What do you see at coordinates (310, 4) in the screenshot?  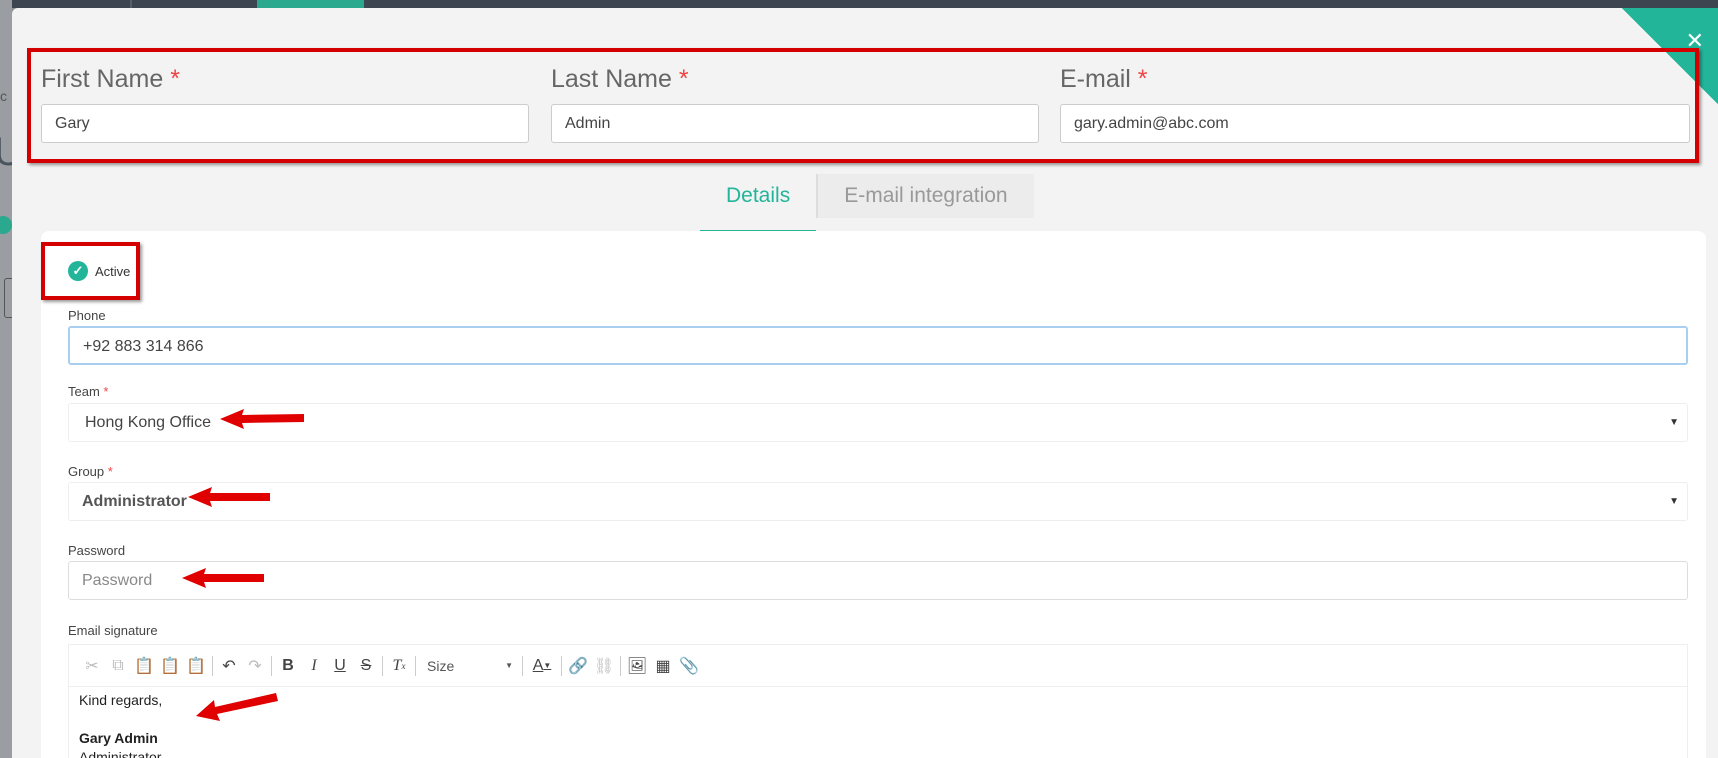 I see `background-active-tab` at bounding box center [310, 4].